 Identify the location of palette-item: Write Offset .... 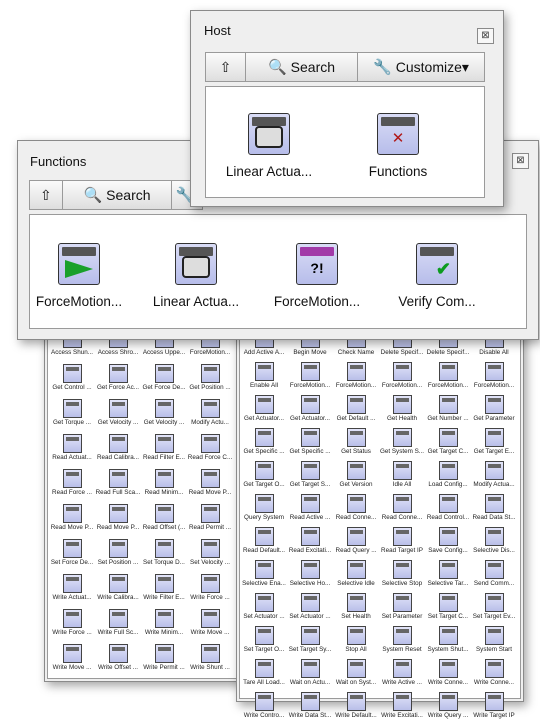
(118, 658).